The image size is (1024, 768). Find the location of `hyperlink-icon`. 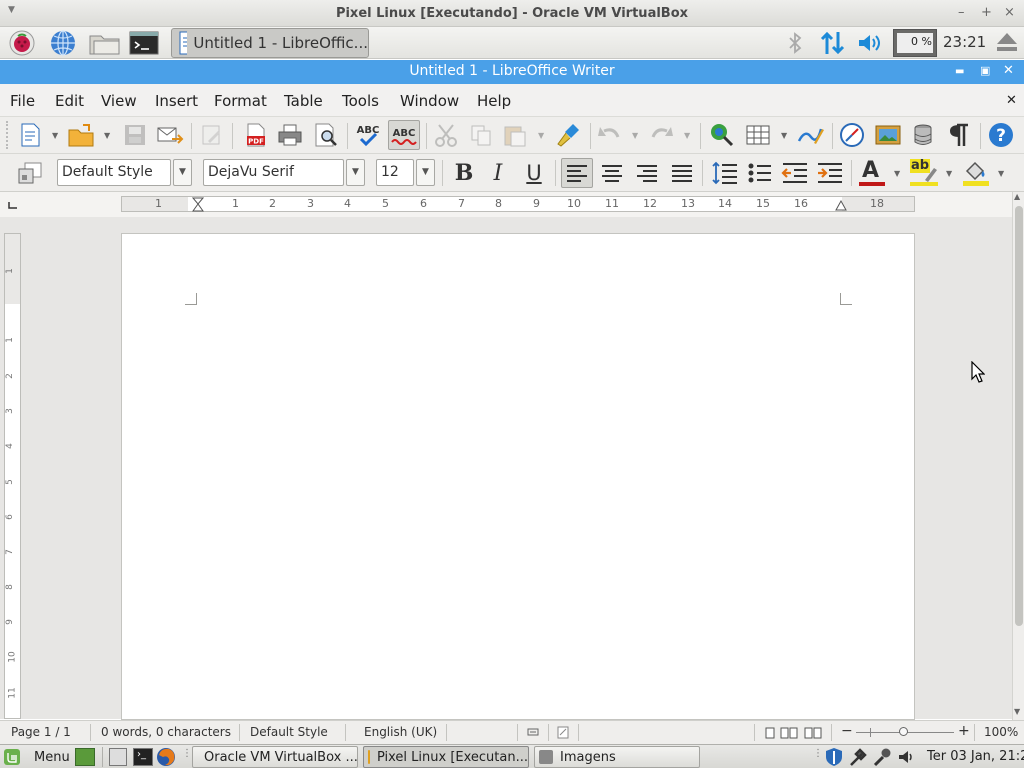

hyperlink-icon is located at coordinates (852, 135).